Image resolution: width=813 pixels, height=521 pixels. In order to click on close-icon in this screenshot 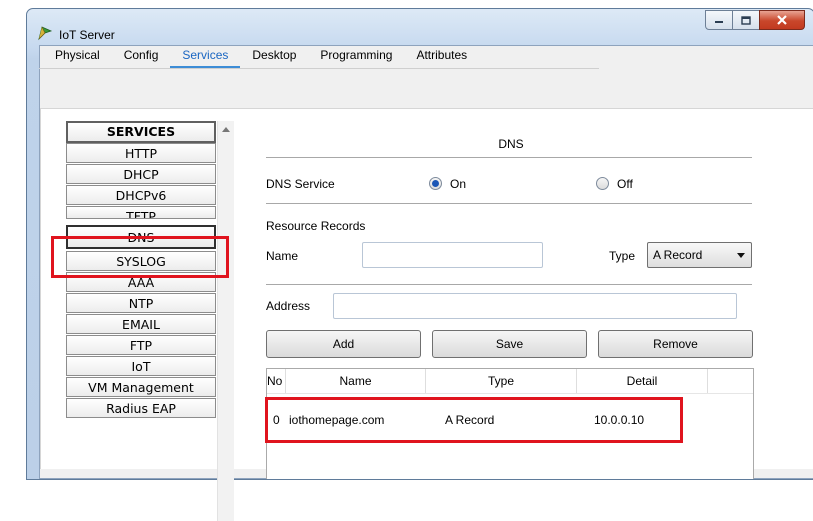, I will do `click(782, 20)`.